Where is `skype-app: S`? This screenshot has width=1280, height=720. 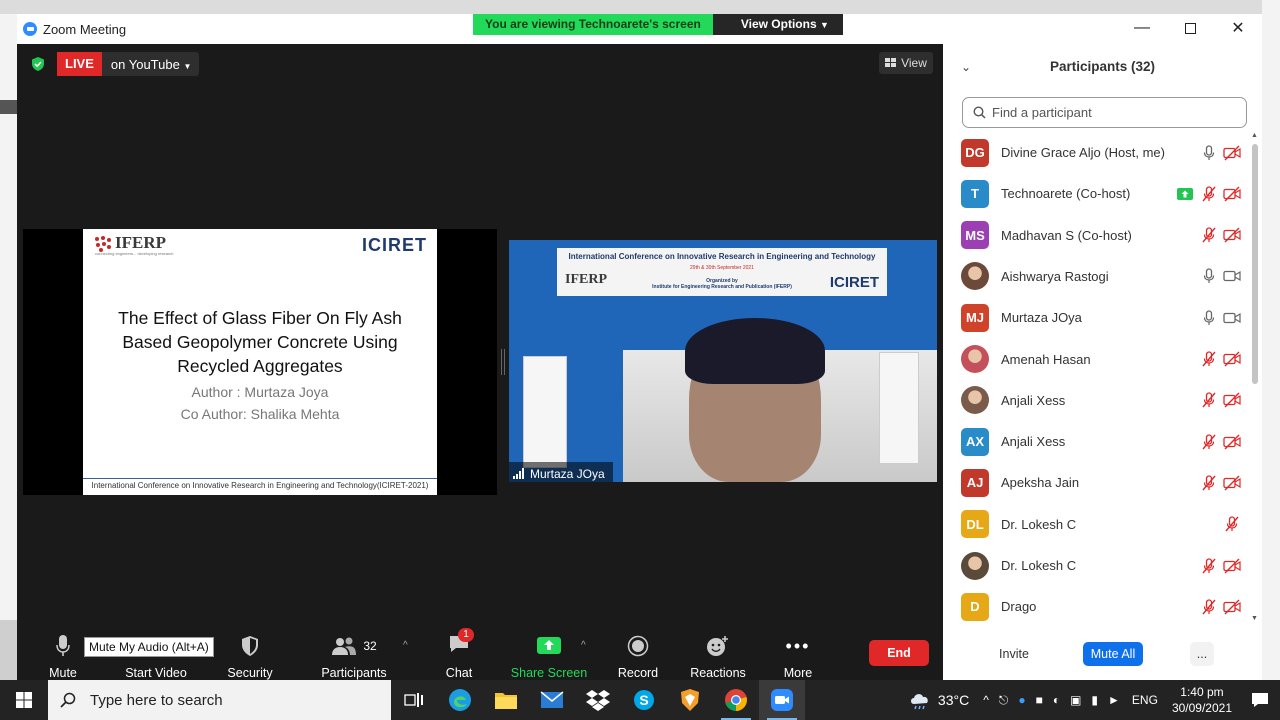
skype-app: S is located at coordinates (644, 700).